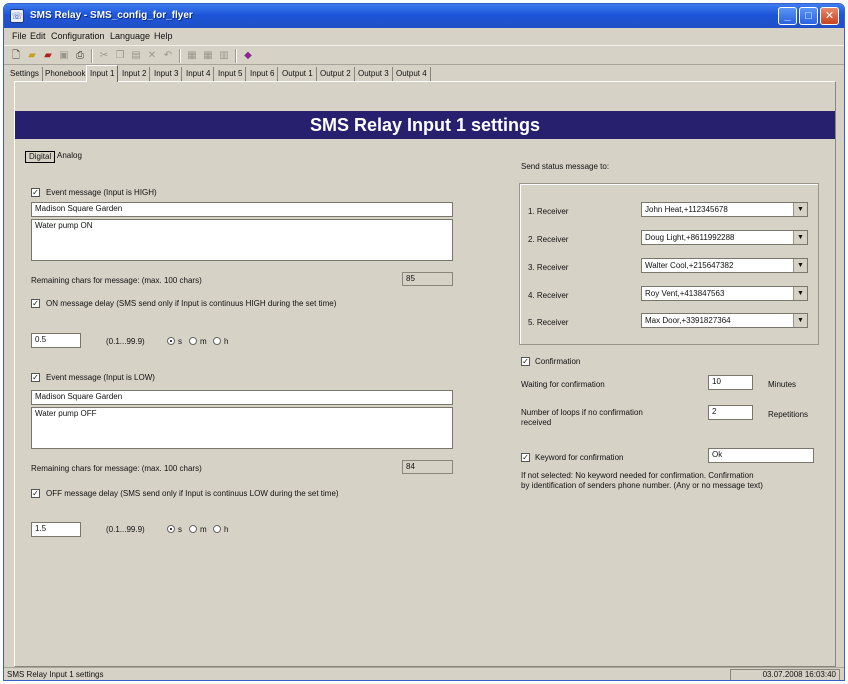 The image size is (848, 684). What do you see at coordinates (35, 377) in the screenshot?
I see `event-low-checkbox: ✓` at bounding box center [35, 377].